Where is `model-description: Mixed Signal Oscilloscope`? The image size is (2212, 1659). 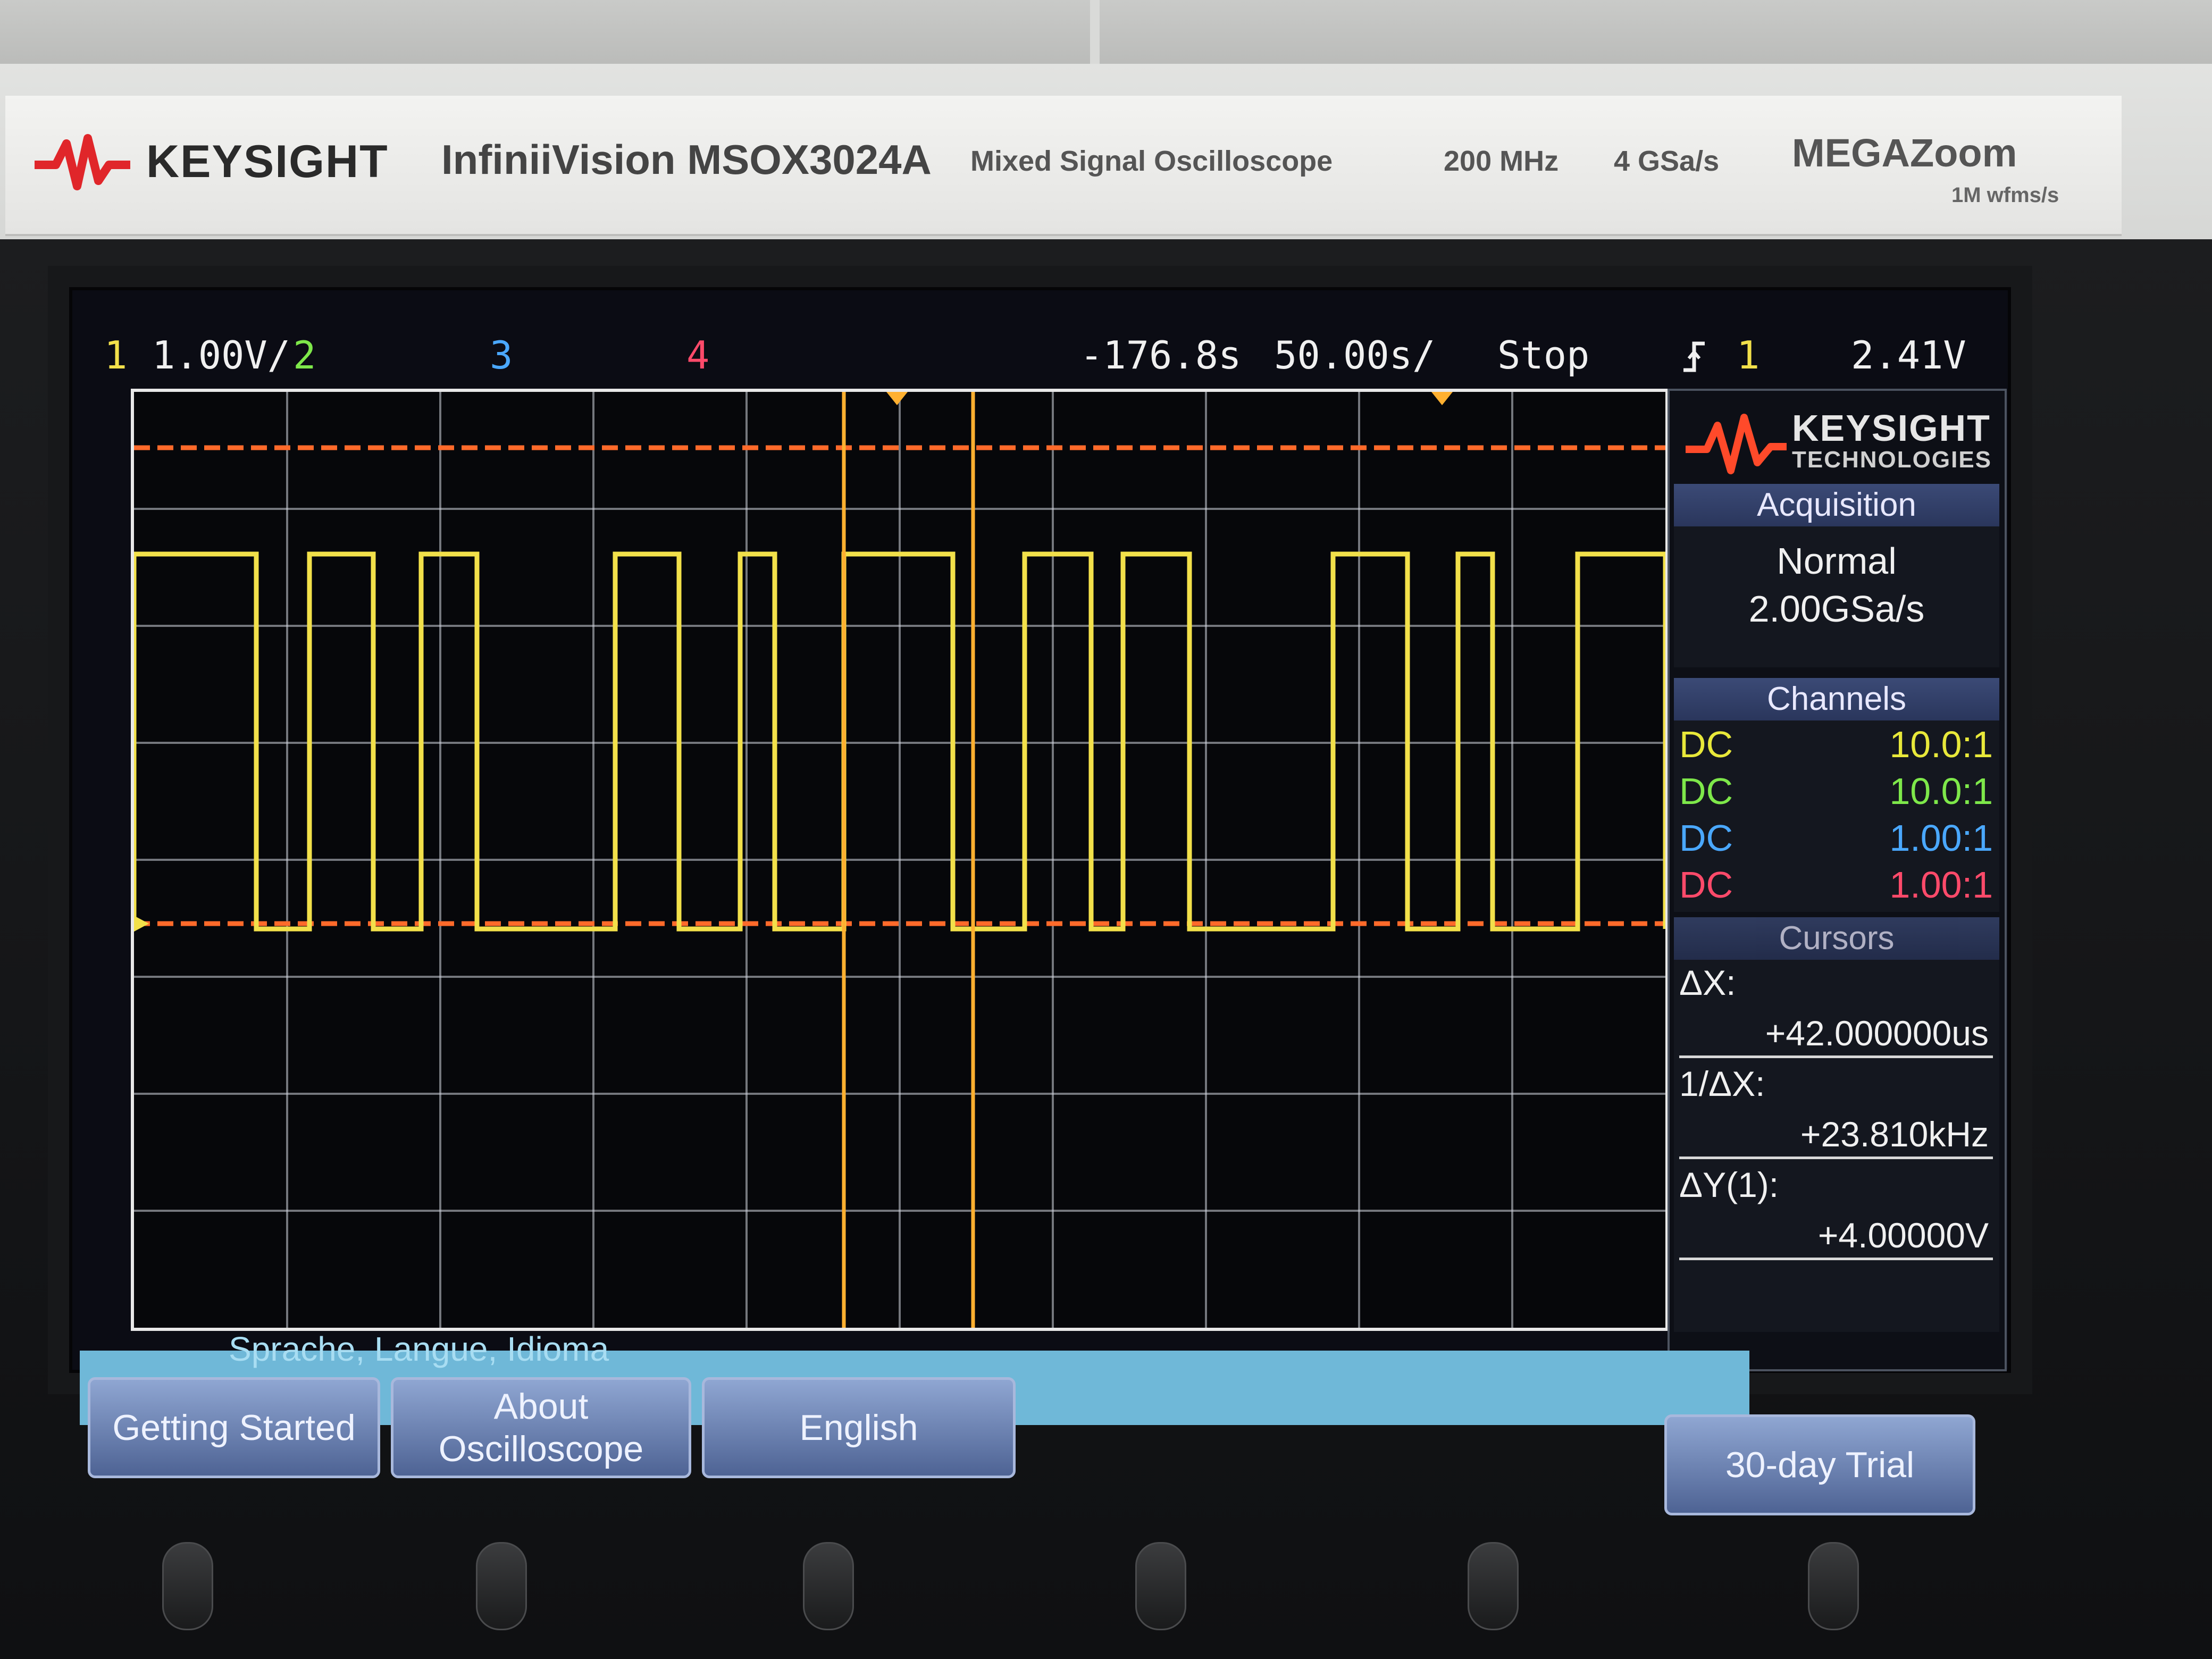
model-description: Mixed Signal Oscilloscope is located at coordinates (1151, 161).